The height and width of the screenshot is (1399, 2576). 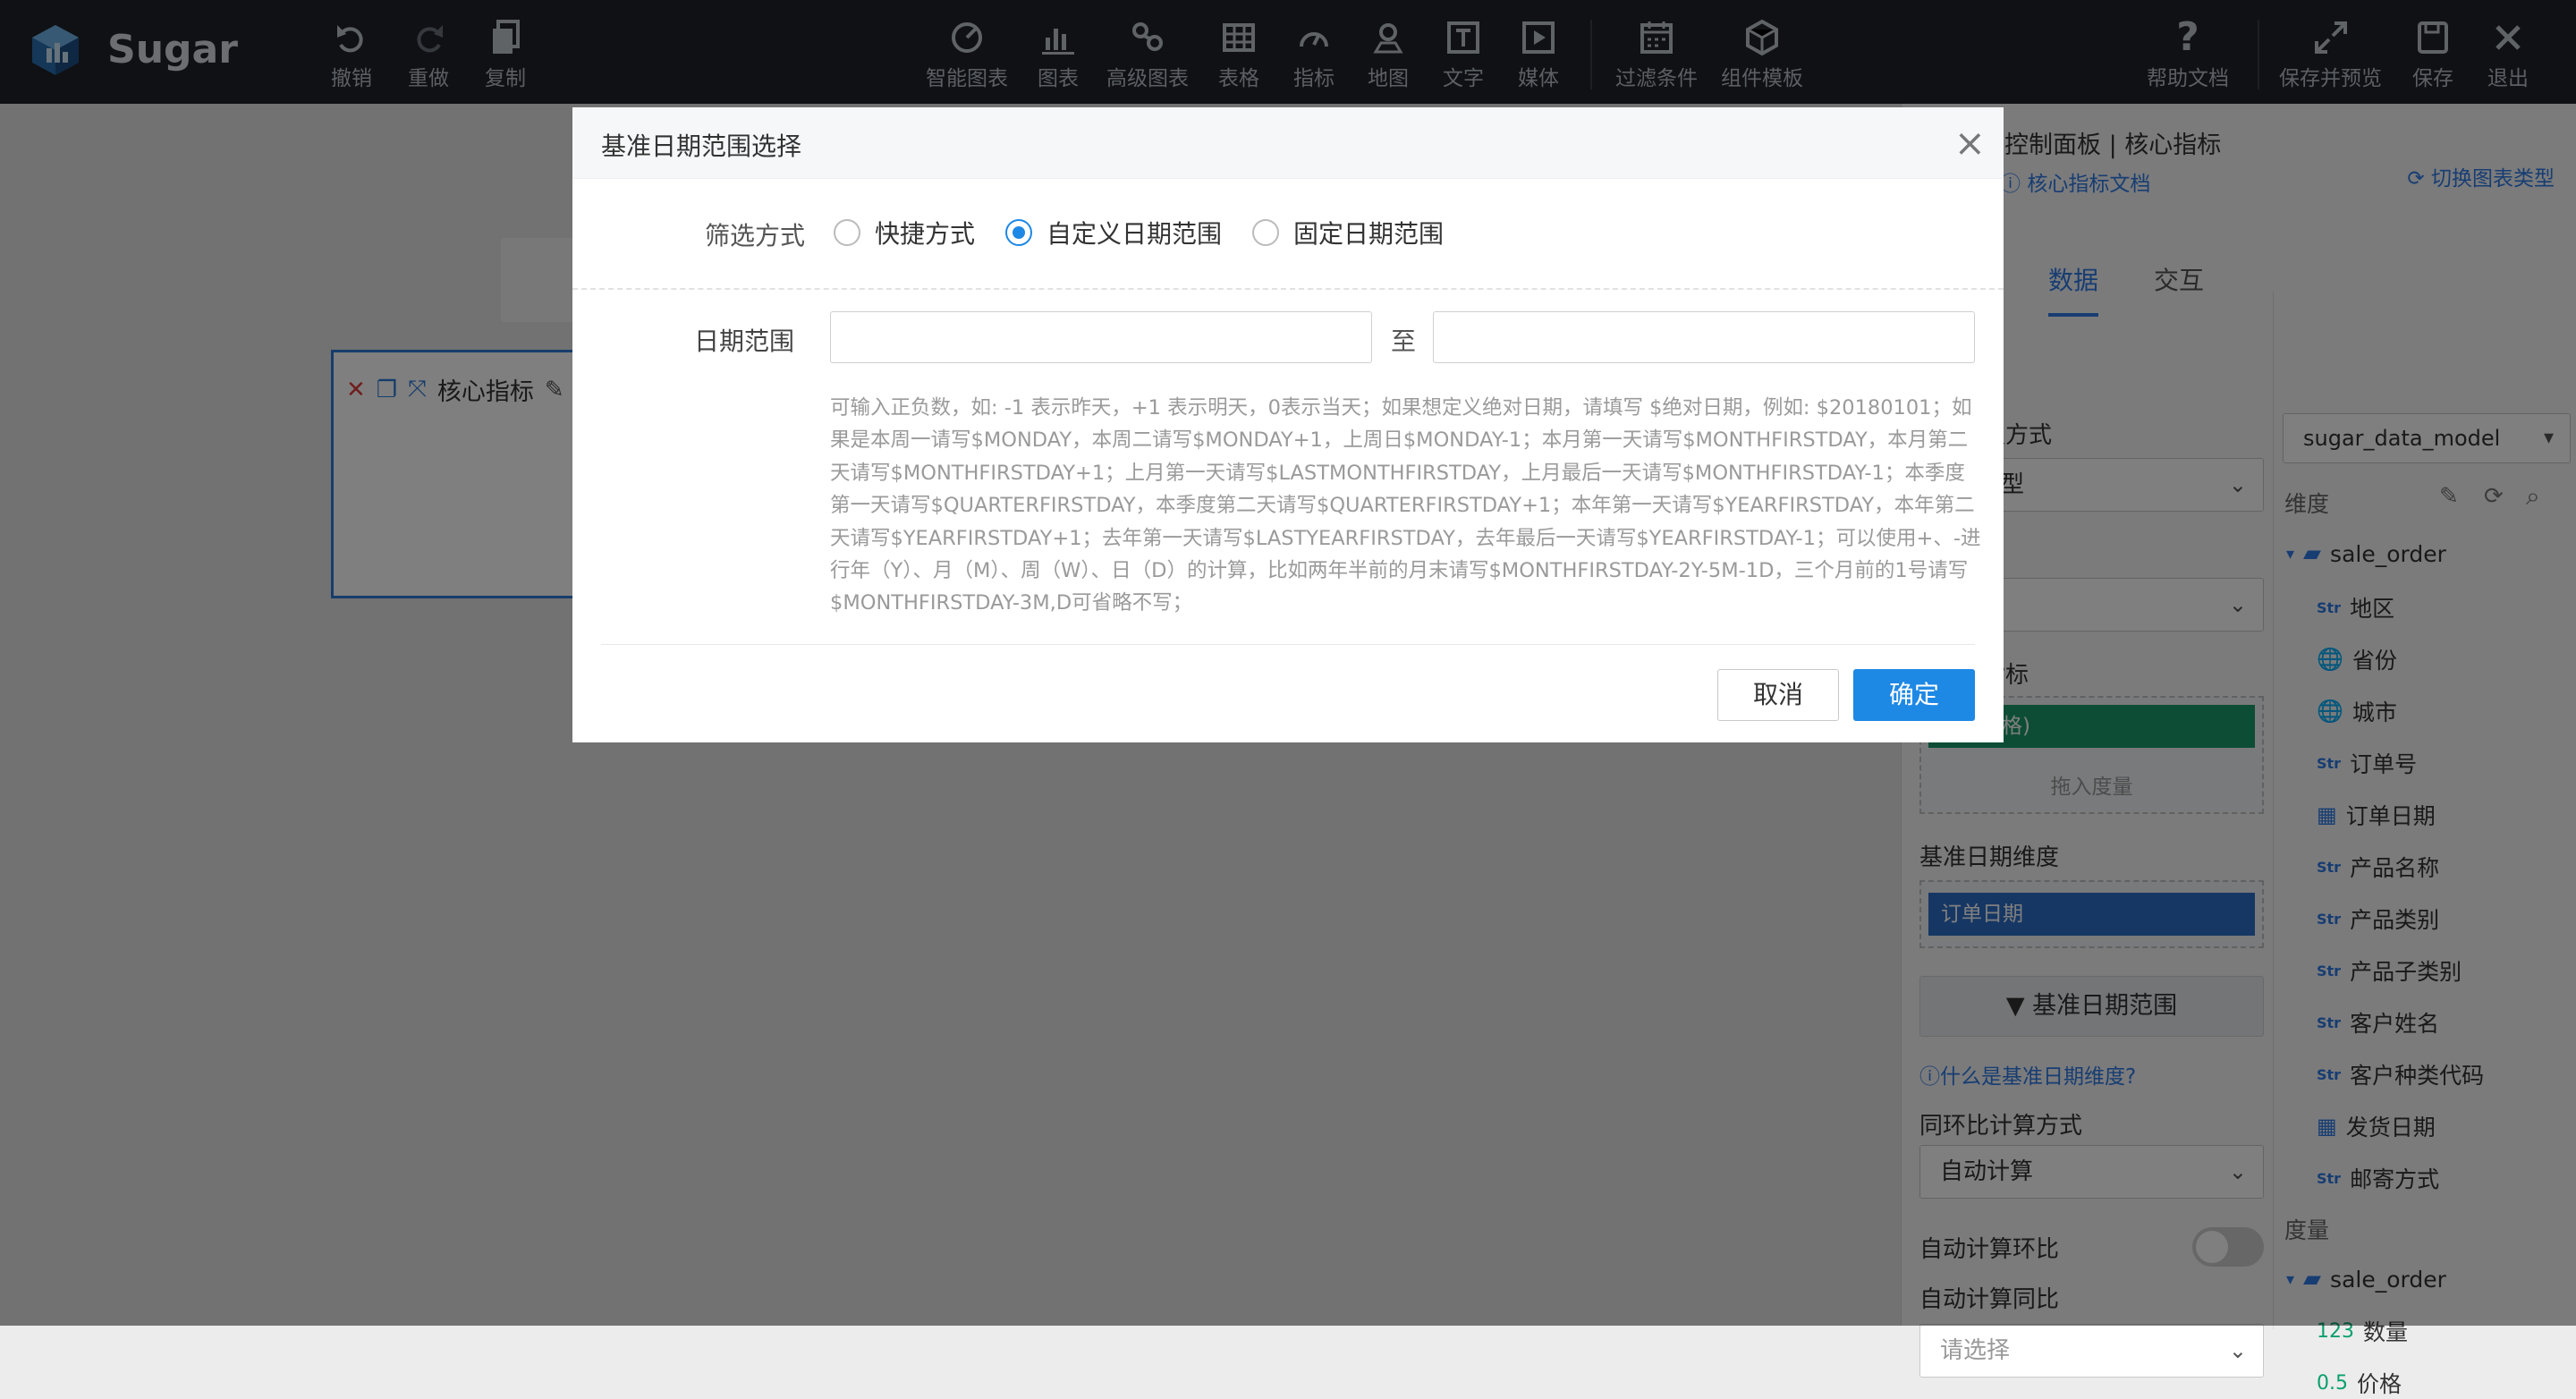 I want to click on chevron-down-icon: ⌄, so click(x=2237, y=1350).